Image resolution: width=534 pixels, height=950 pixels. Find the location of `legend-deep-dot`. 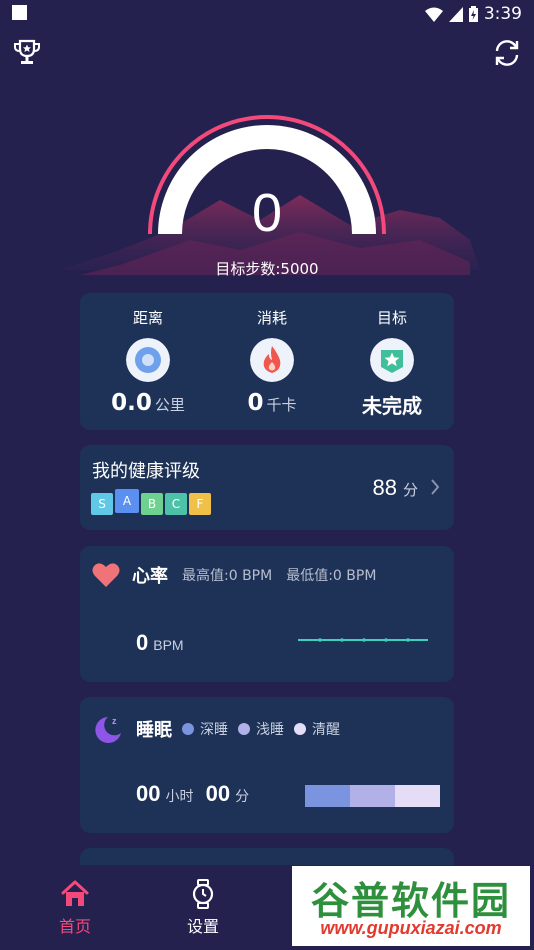

legend-deep-dot is located at coordinates (188, 729).